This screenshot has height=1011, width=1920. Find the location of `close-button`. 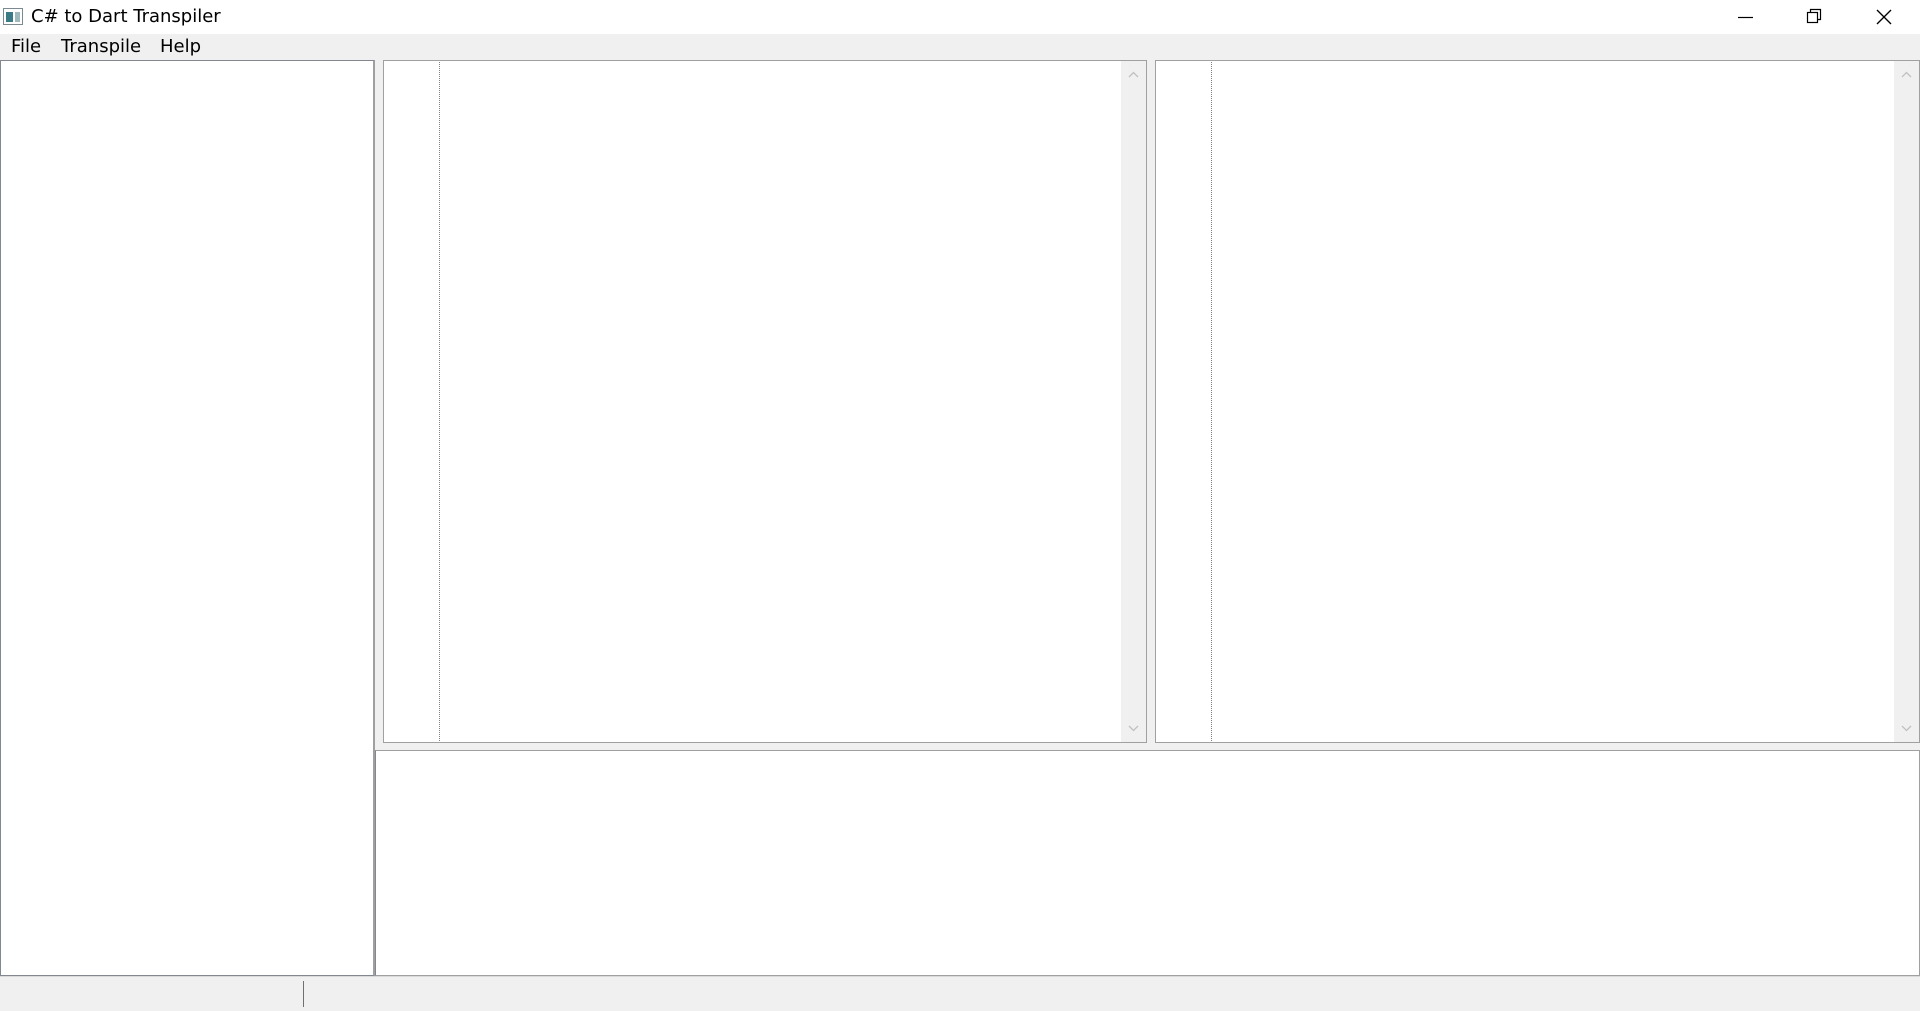

close-button is located at coordinates (1884, 17).